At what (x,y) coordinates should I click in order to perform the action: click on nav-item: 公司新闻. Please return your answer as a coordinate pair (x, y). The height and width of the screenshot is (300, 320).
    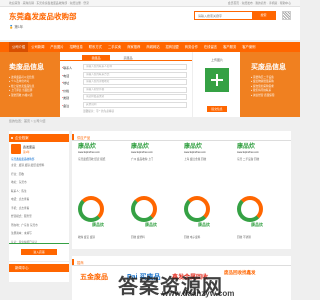
    Looking at the image, I should click on (37, 47).